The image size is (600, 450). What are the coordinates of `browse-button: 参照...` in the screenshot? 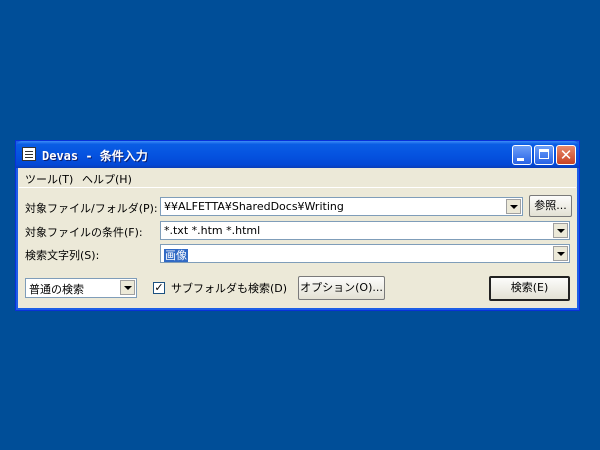 It's located at (550, 206).